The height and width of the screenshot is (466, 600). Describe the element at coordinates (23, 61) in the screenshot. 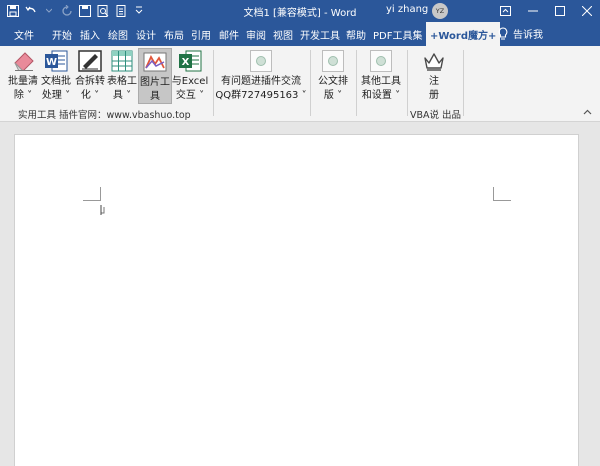

I see `eraser-icon` at that location.